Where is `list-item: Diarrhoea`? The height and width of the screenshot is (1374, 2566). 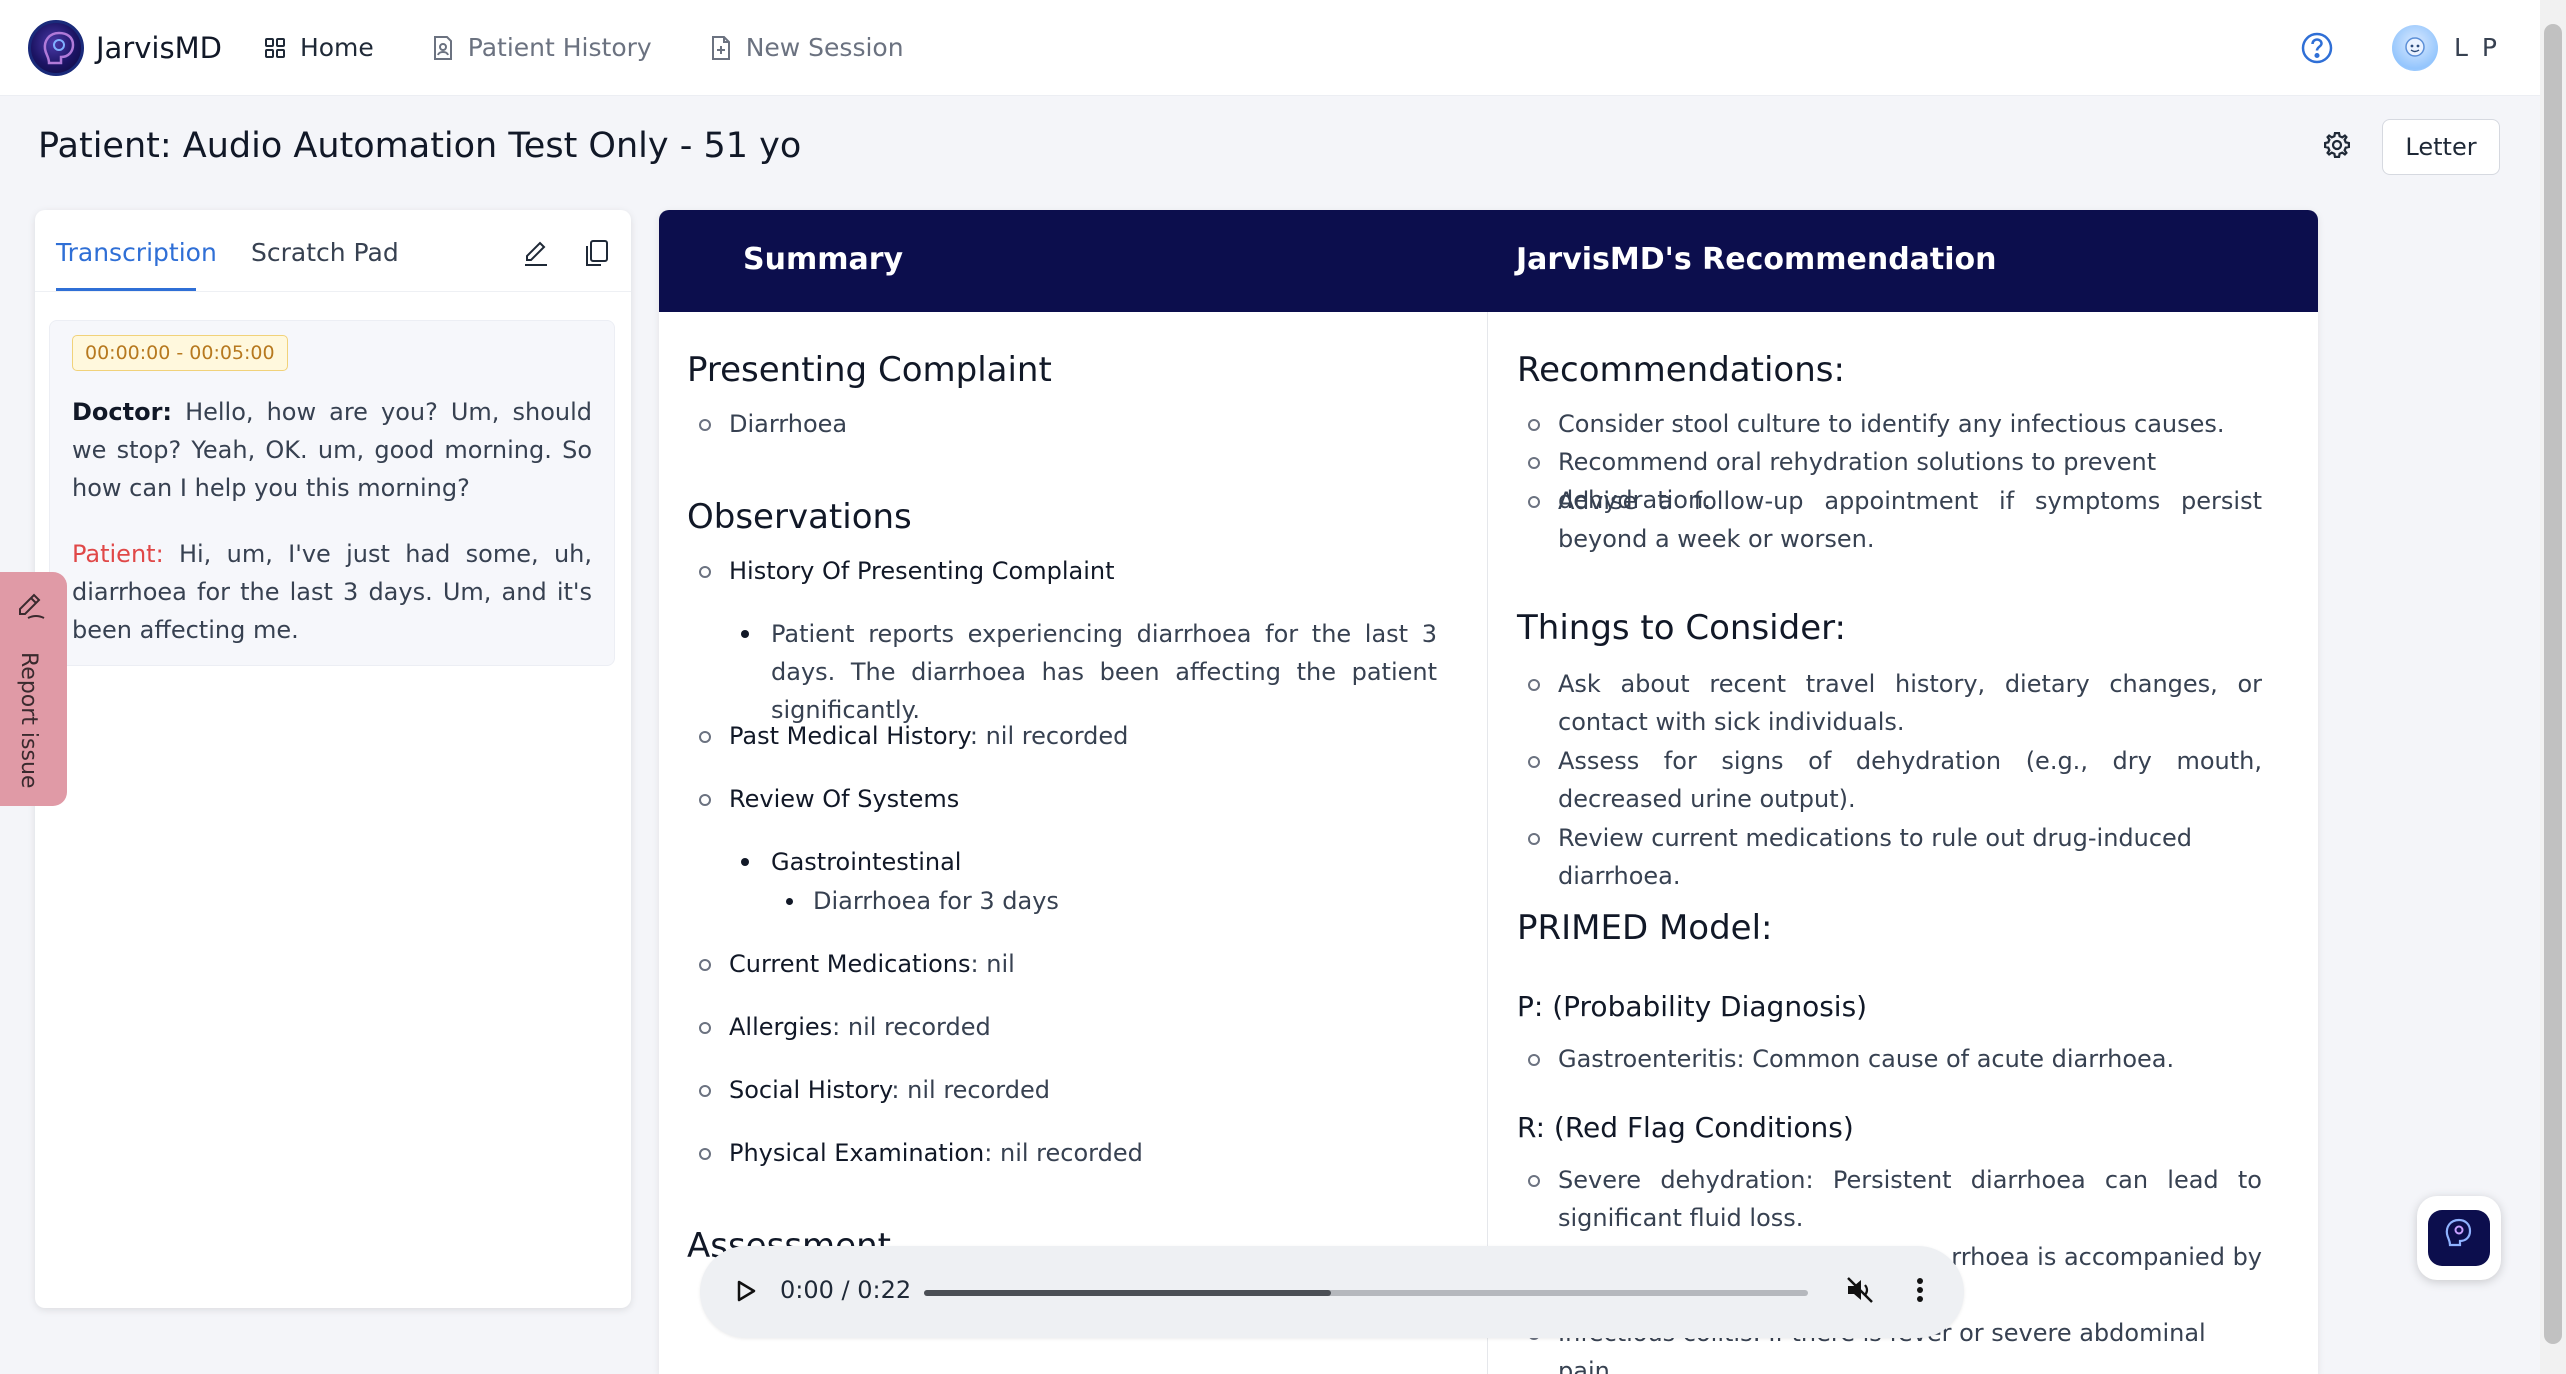
list-item: Diarrhoea is located at coordinates (772, 424).